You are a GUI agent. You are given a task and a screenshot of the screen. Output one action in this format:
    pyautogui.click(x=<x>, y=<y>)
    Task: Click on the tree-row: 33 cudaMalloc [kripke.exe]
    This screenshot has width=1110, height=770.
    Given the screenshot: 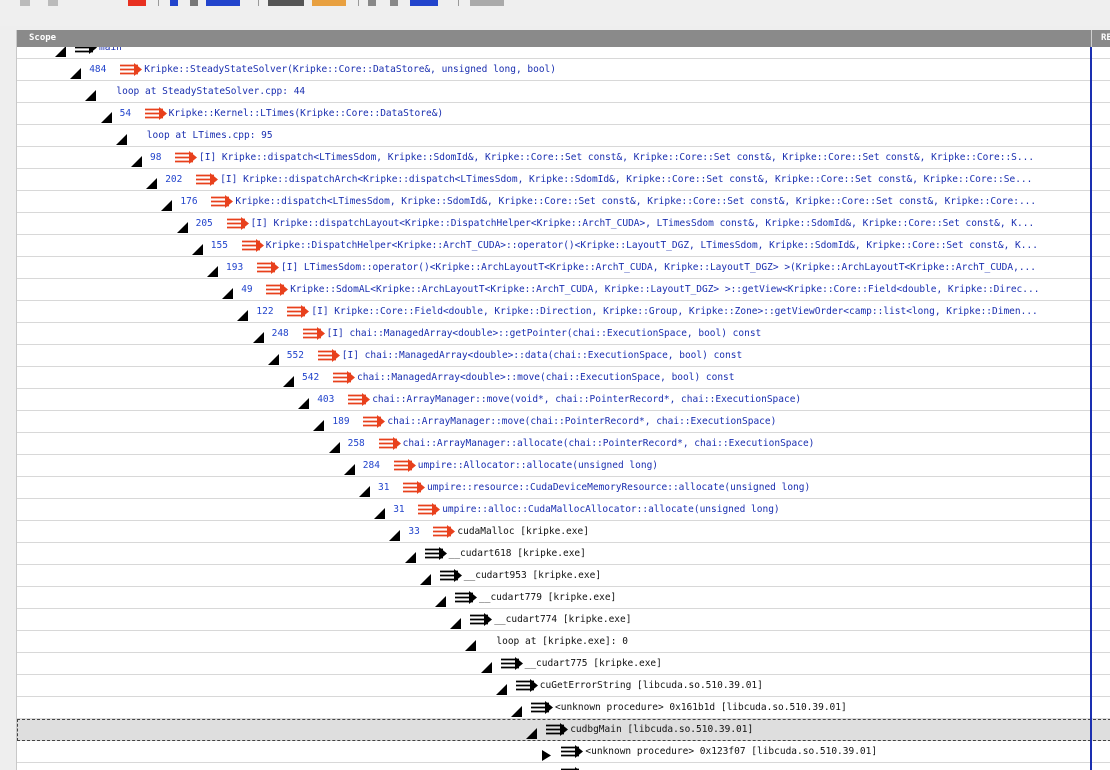 What is the action you would take?
    pyautogui.click(x=563, y=532)
    